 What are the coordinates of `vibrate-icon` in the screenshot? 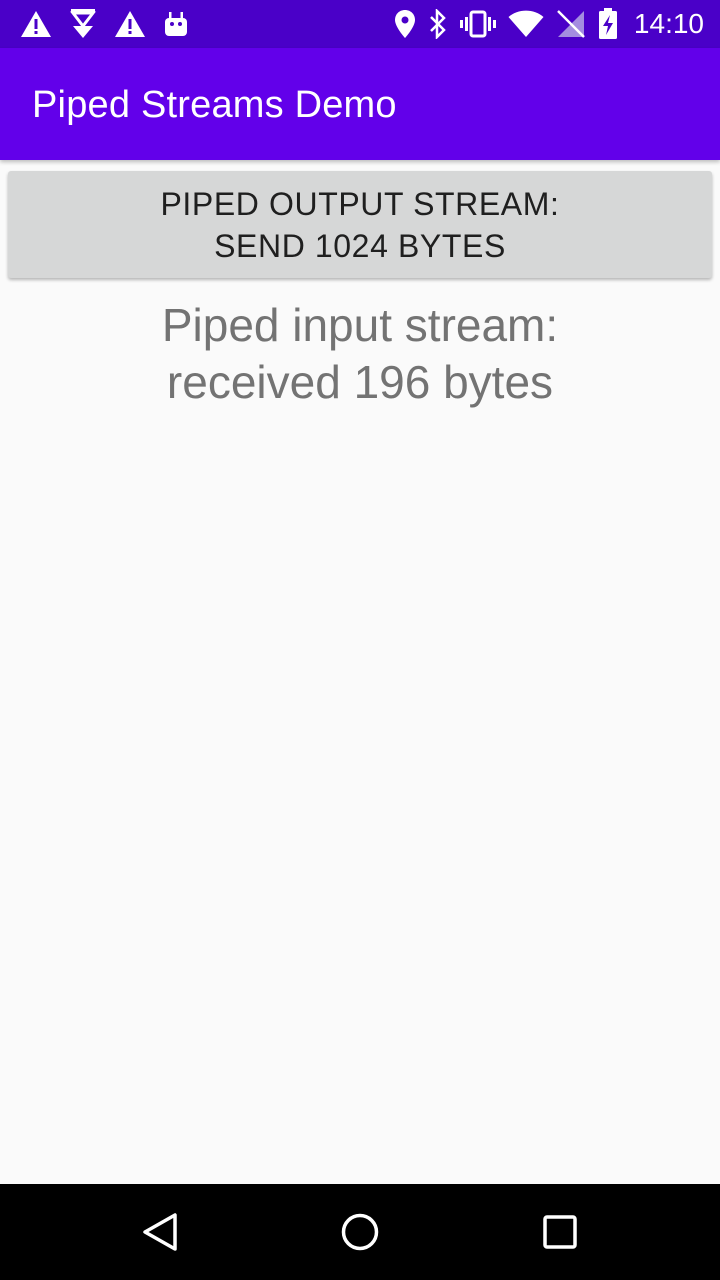 It's located at (477, 24).